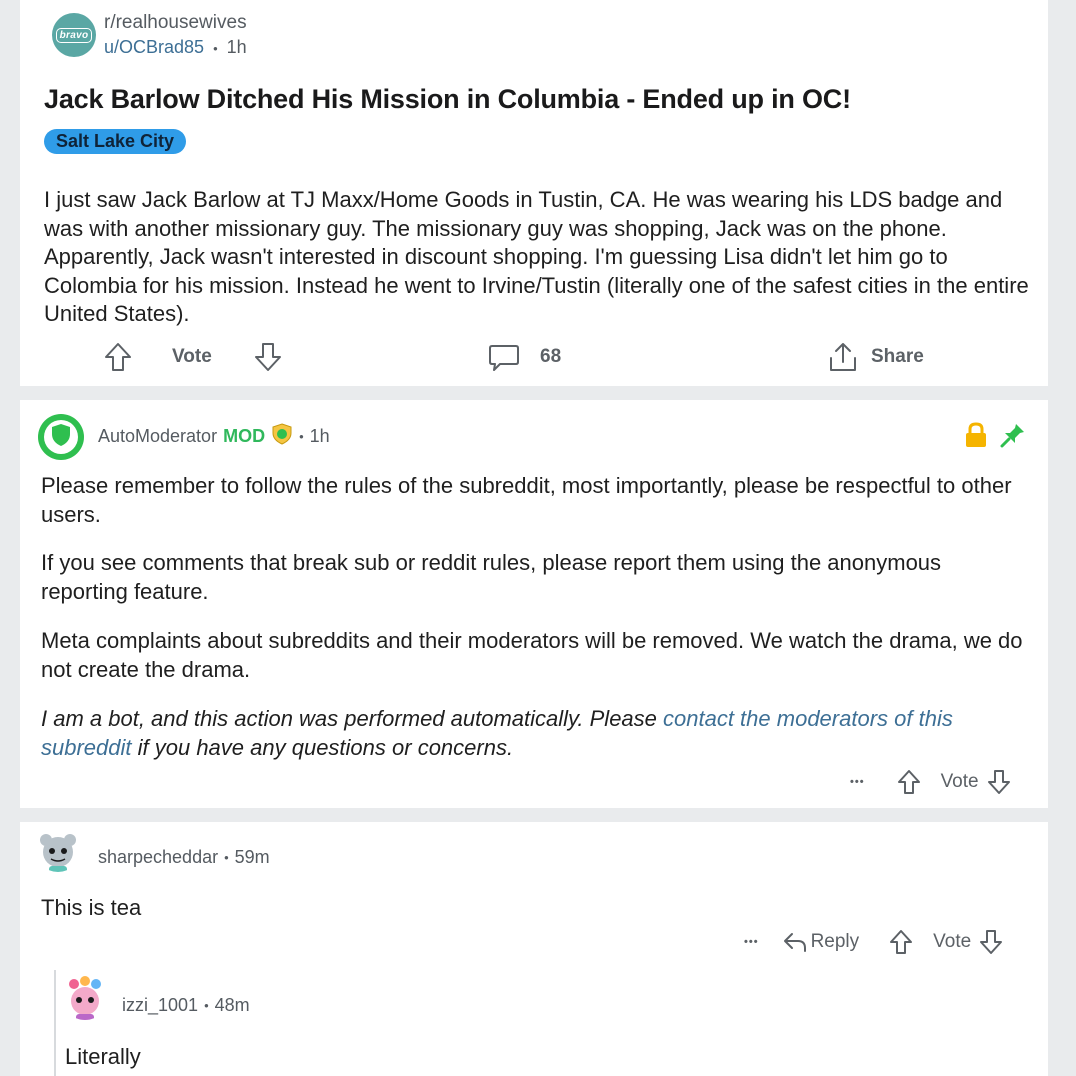 This screenshot has height=1076, width=1076. Describe the element at coordinates (322, 747) in the screenshot. I see `bot-note-end: if you have any questions or concerns.` at that location.